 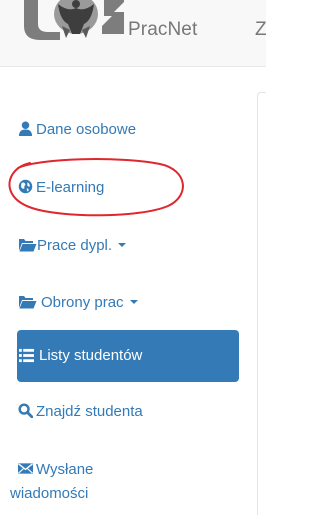 What do you see at coordinates (86, 129) in the screenshot?
I see `sidebar-item-label: Dane osobowe` at bounding box center [86, 129].